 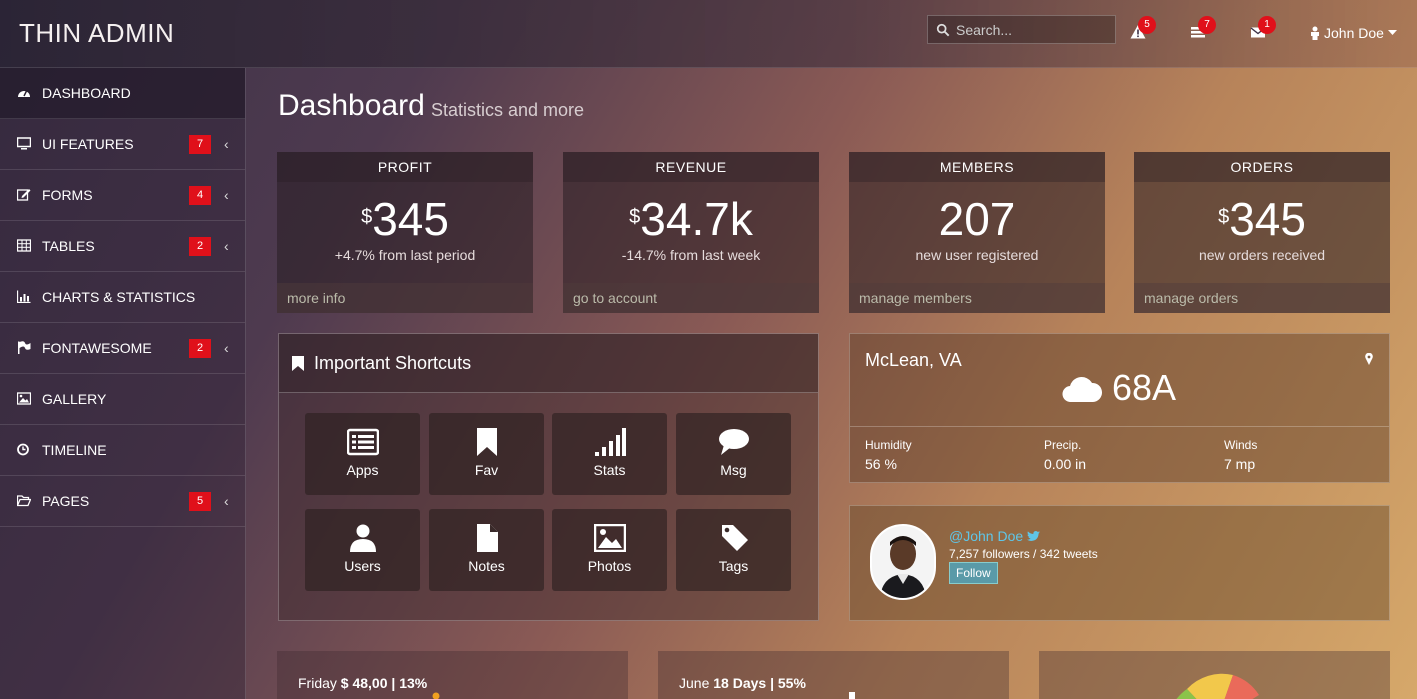 What do you see at coordinates (486, 550) in the screenshot?
I see `shortcut-notes: Notes` at bounding box center [486, 550].